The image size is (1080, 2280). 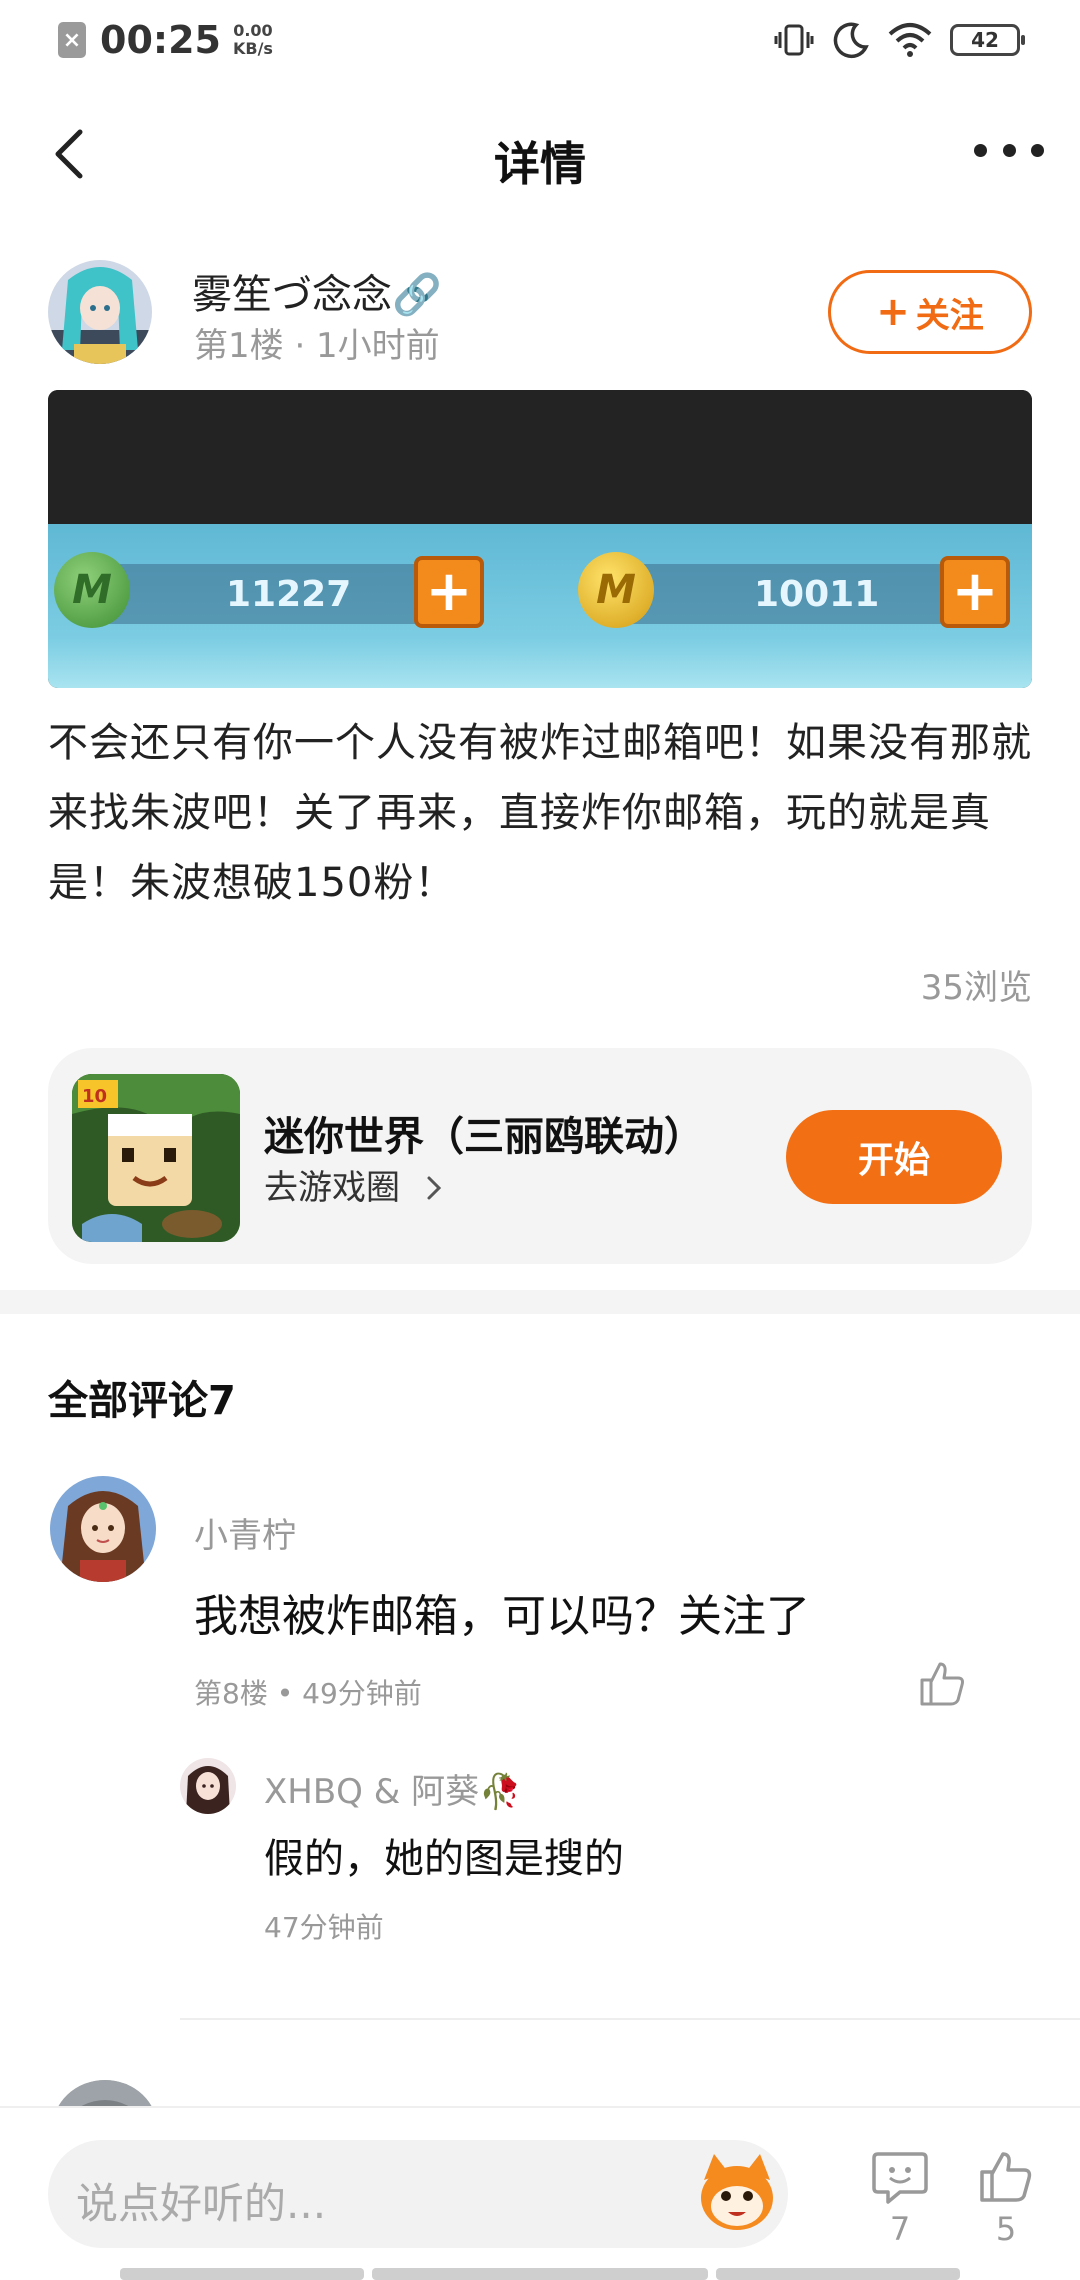 I want to click on status-bar: × 00:25 0.00 KB/s 42, so click(x=540, y=42).